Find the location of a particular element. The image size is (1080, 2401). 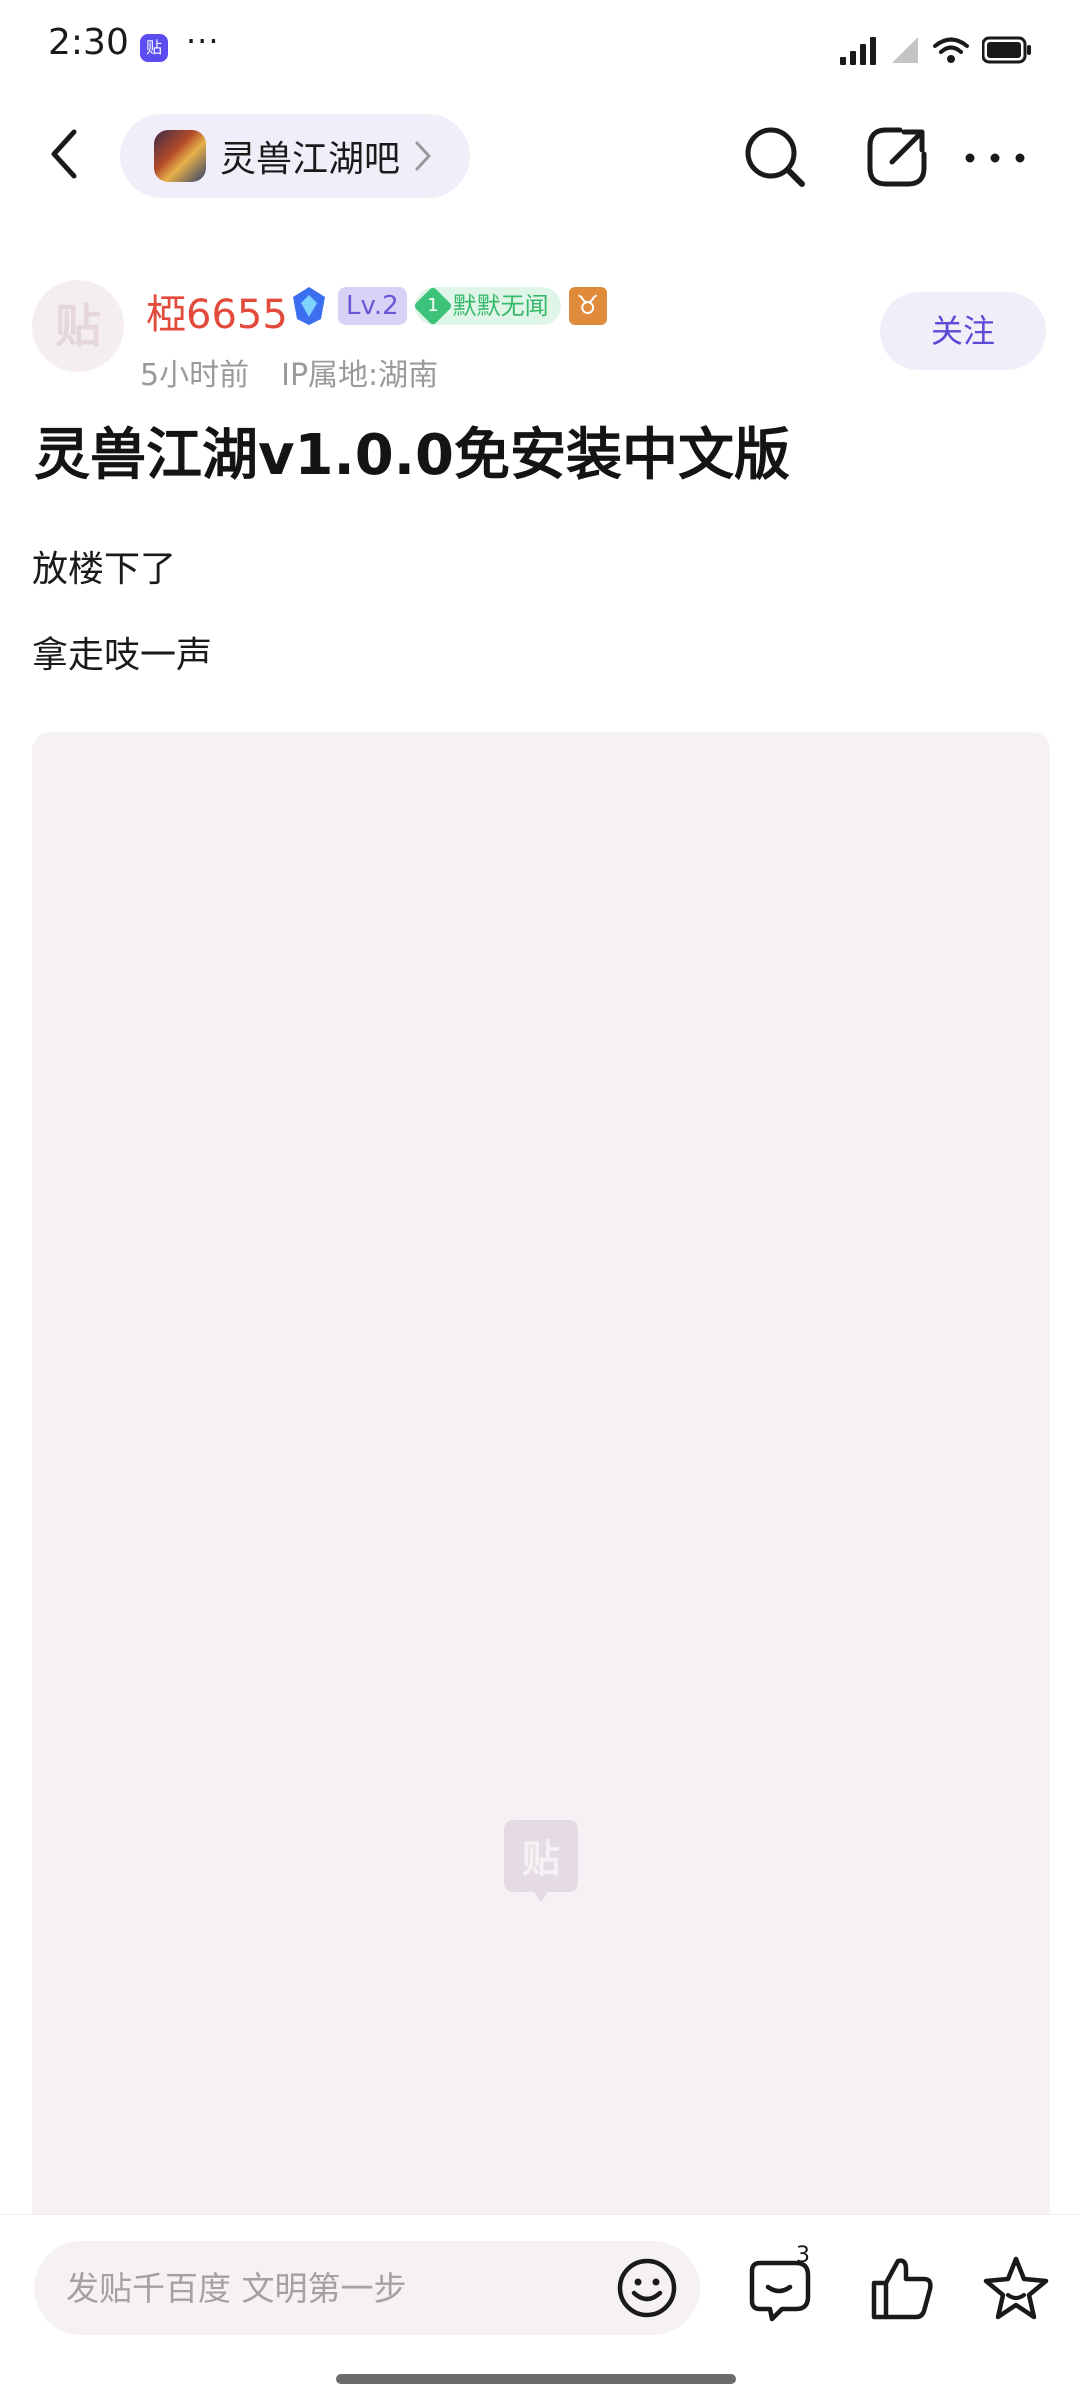

status-icons is located at coordinates (936, 50).